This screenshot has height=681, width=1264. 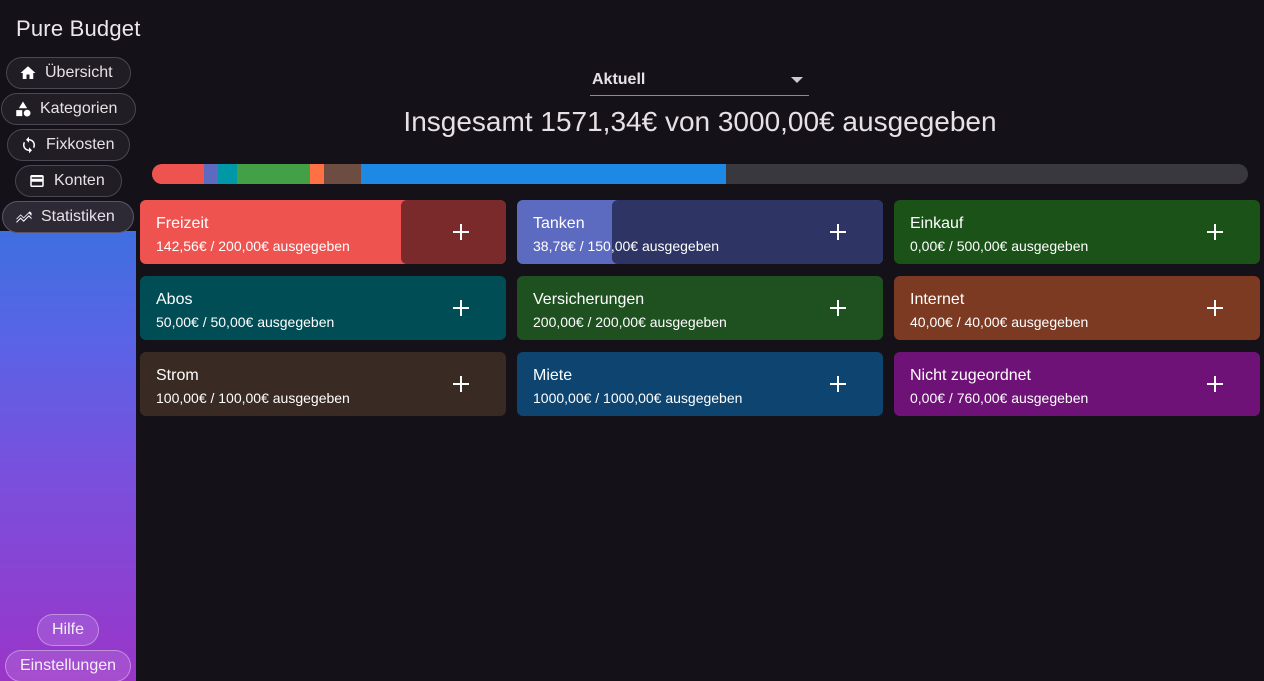 I want to click on home-icon, so click(x=28, y=72).